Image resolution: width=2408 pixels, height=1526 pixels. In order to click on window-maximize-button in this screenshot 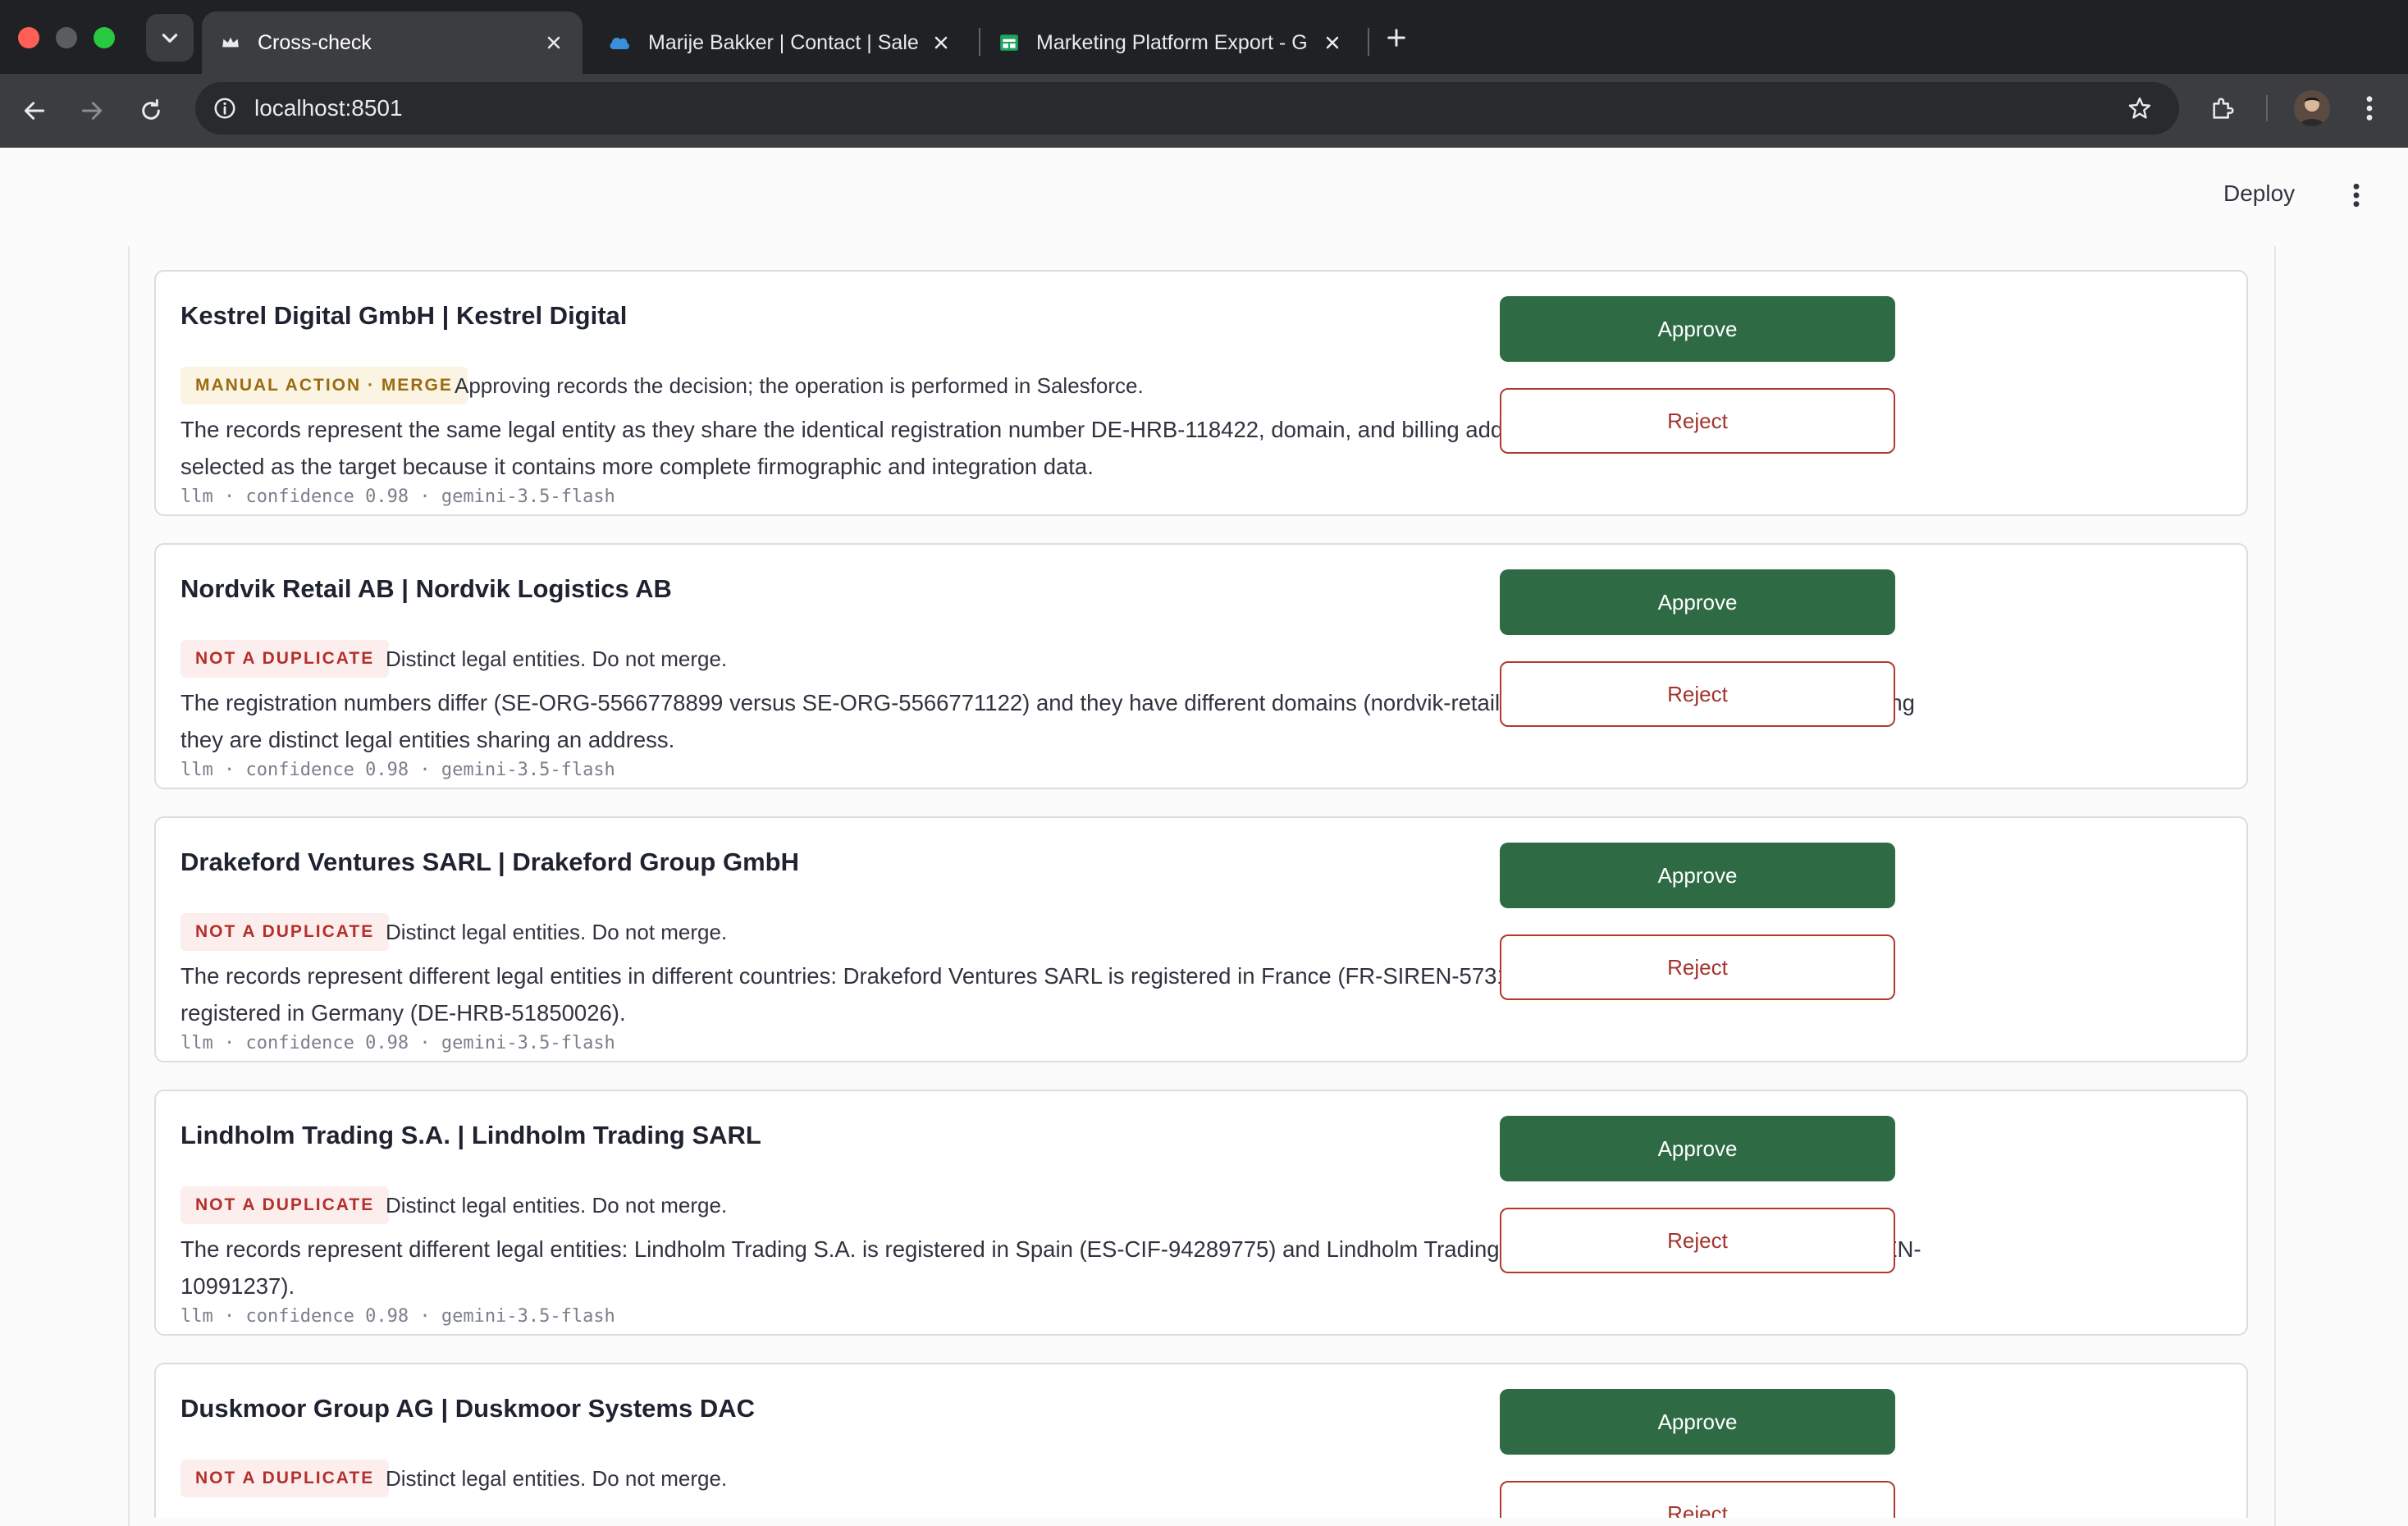, I will do `click(104, 37)`.